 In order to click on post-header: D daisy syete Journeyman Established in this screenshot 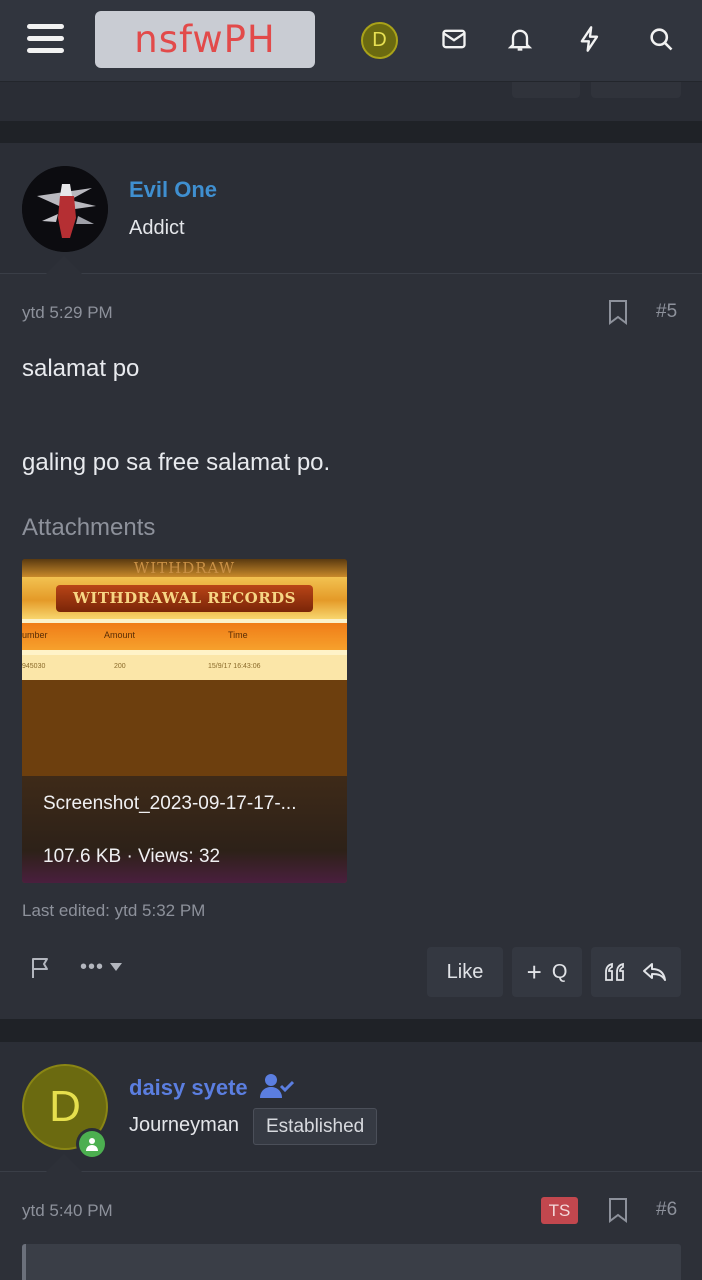, I will do `click(351, 1107)`.